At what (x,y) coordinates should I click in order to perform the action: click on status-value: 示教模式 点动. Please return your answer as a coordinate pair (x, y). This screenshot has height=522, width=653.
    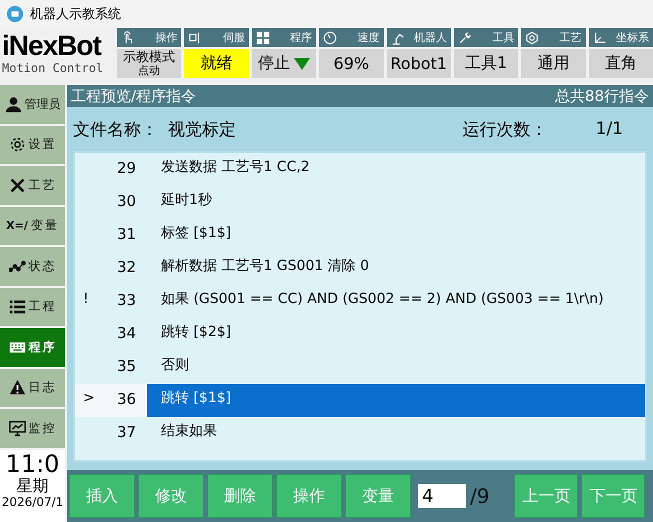
    Looking at the image, I should click on (149, 63).